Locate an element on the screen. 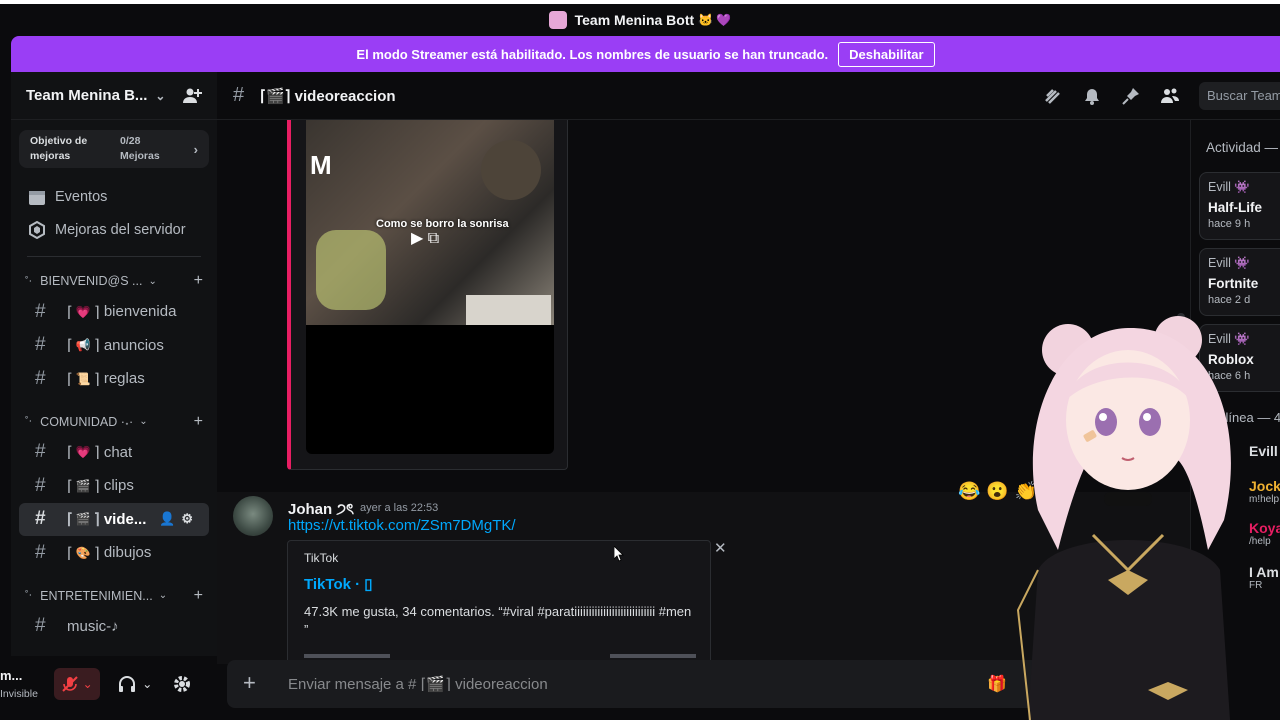 The width and height of the screenshot is (1280, 720). reaction-laugh: 😂 is located at coordinates (969, 491).